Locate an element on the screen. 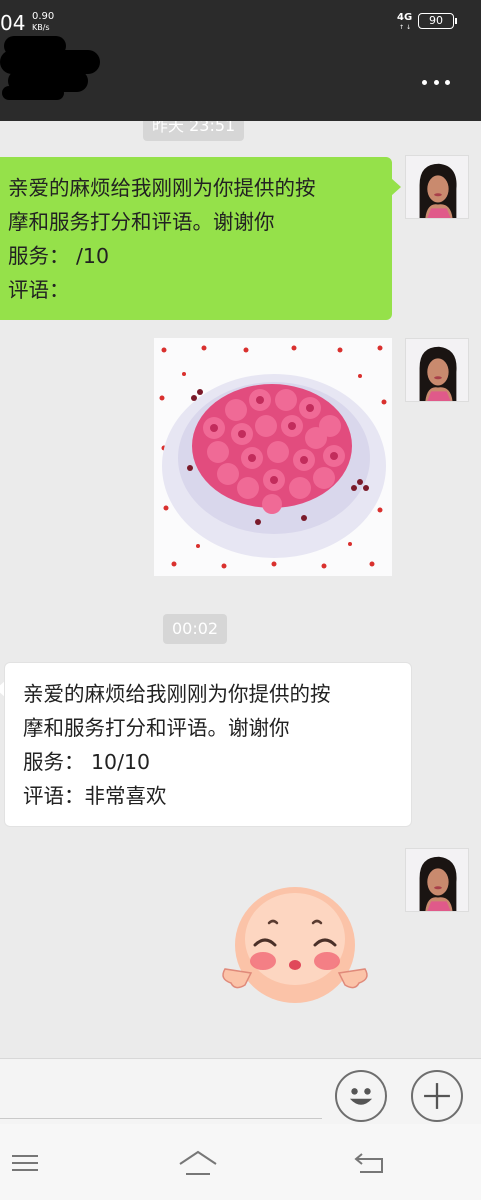 This screenshot has height=1200, width=481. plus-button is located at coordinates (437, 1096).